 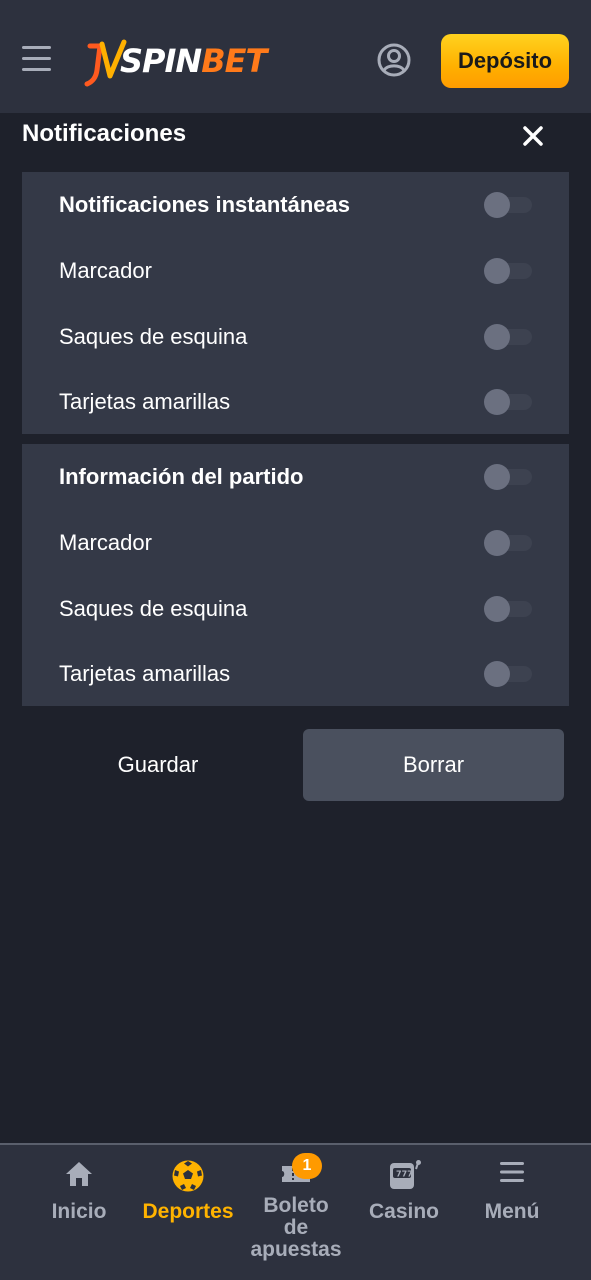 What do you see at coordinates (37, 60) in the screenshot?
I see `hamburger-menu-icon` at bounding box center [37, 60].